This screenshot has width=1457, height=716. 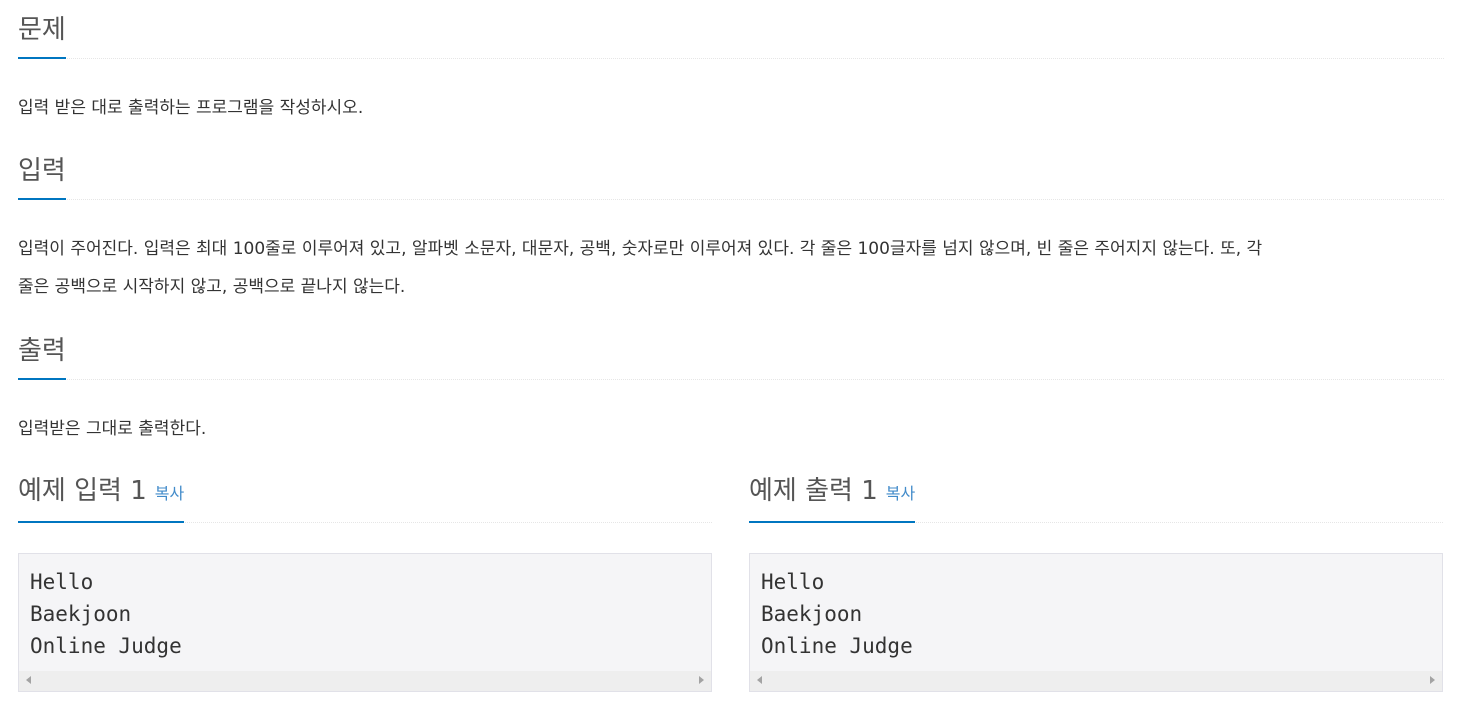 I want to click on input-headline: 입력, so click(x=731, y=170).